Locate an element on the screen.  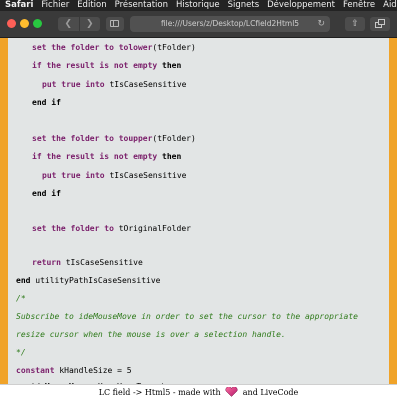
code-line: set the folder to toupper(tFolder) is located at coordinates (114, 139).